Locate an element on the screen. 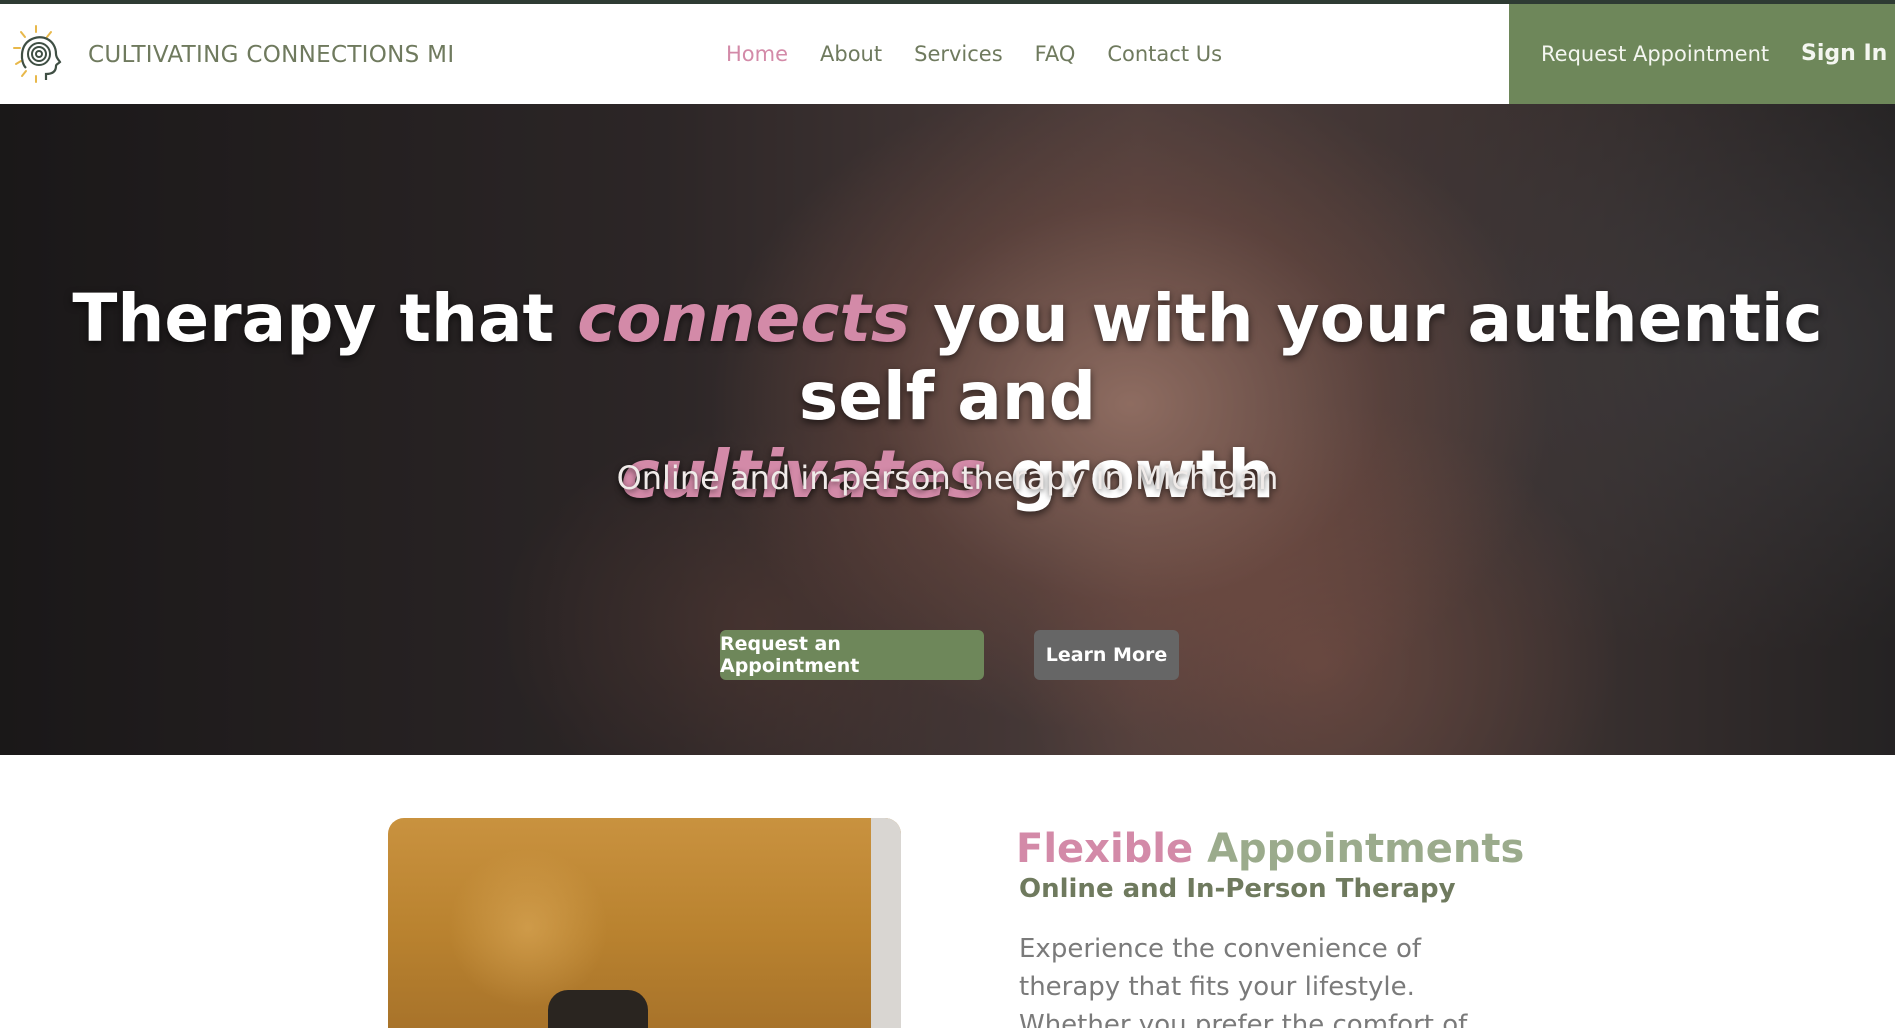 The image size is (1895, 1028). nav-item-home: Home is located at coordinates (757, 54).